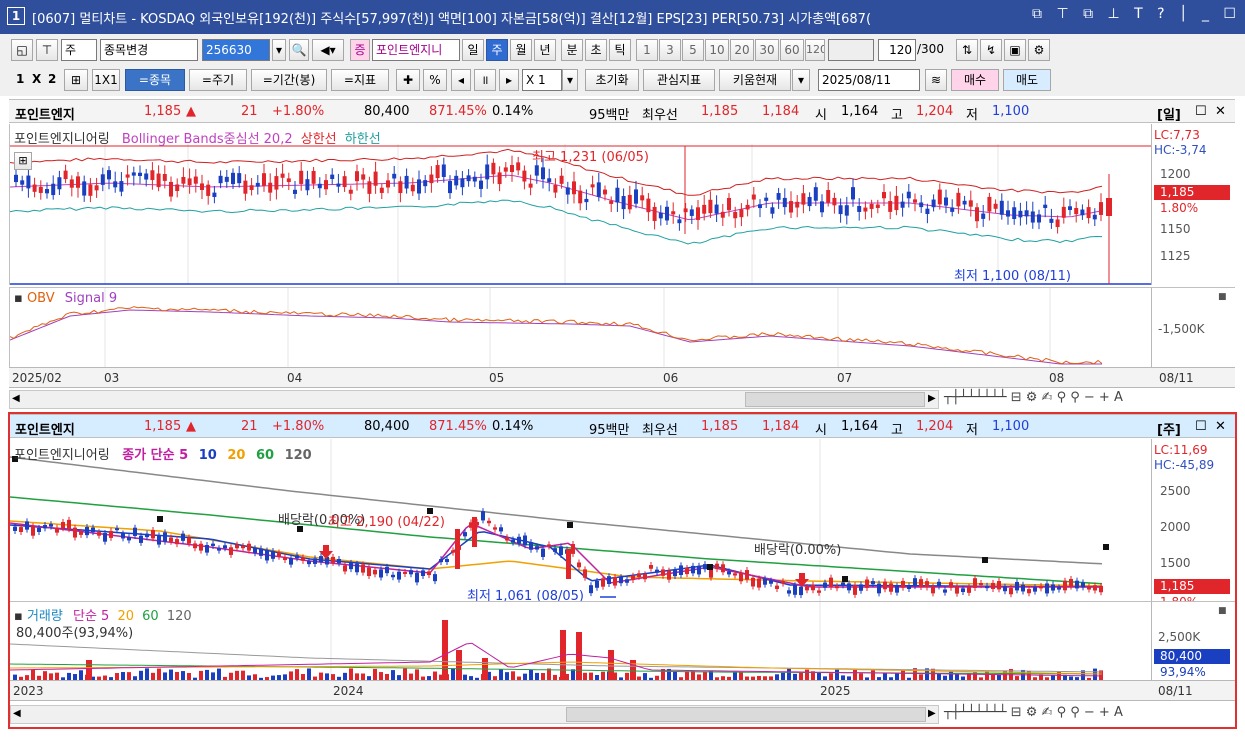 Image resolution: width=1245 pixels, height=738 pixels. What do you see at coordinates (1091, 400) in the screenshot?
I see `zoom-tools-1: ┬┼┴┴┴┴┴┴ ⊟ ⚙ ✍ ⚲ ⚲ − + A` at bounding box center [1091, 400].